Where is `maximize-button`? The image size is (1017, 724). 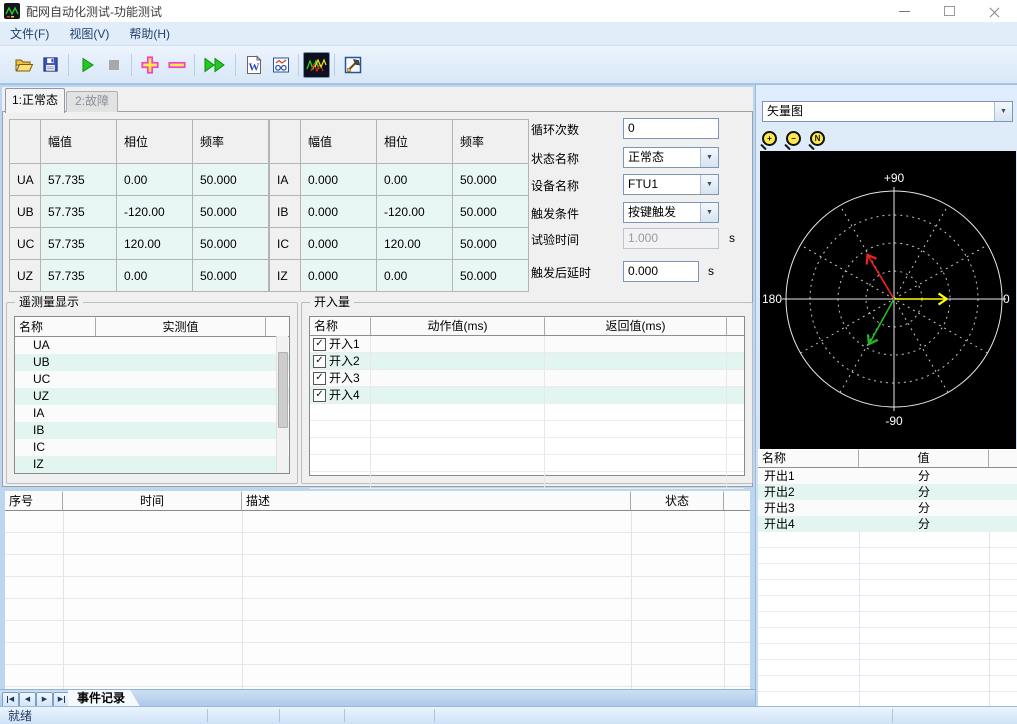 maximize-button is located at coordinates (949, 11).